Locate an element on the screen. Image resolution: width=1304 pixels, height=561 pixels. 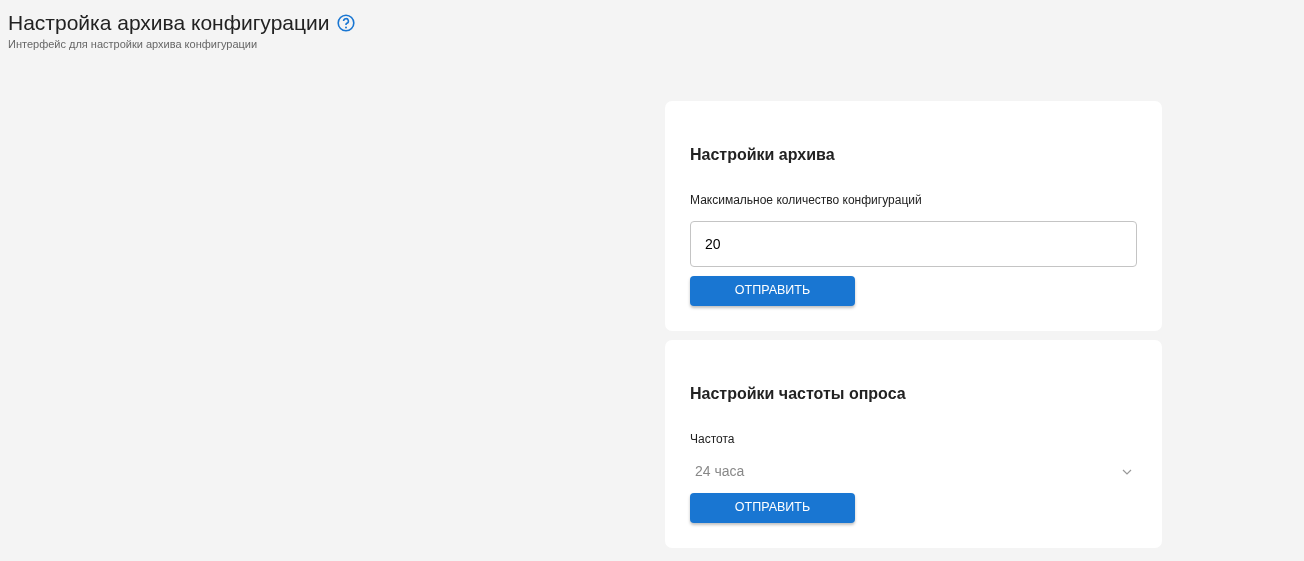
page-title: Настройка архива конфигурации is located at coordinates (169, 23).